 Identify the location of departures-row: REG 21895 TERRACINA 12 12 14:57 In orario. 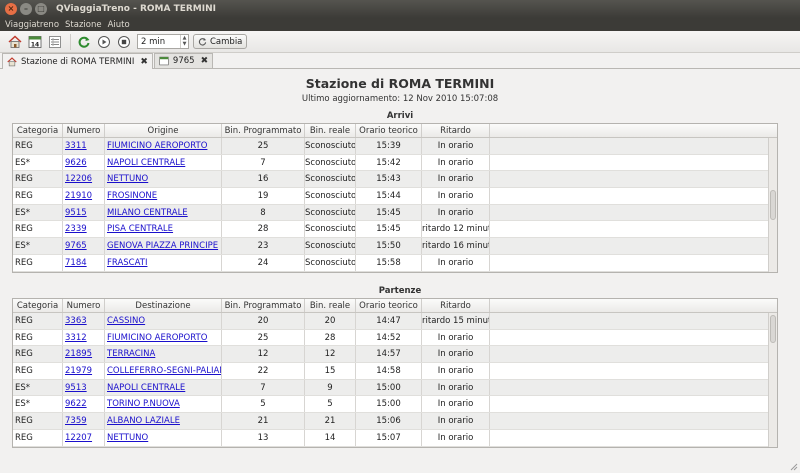
(395, 355).